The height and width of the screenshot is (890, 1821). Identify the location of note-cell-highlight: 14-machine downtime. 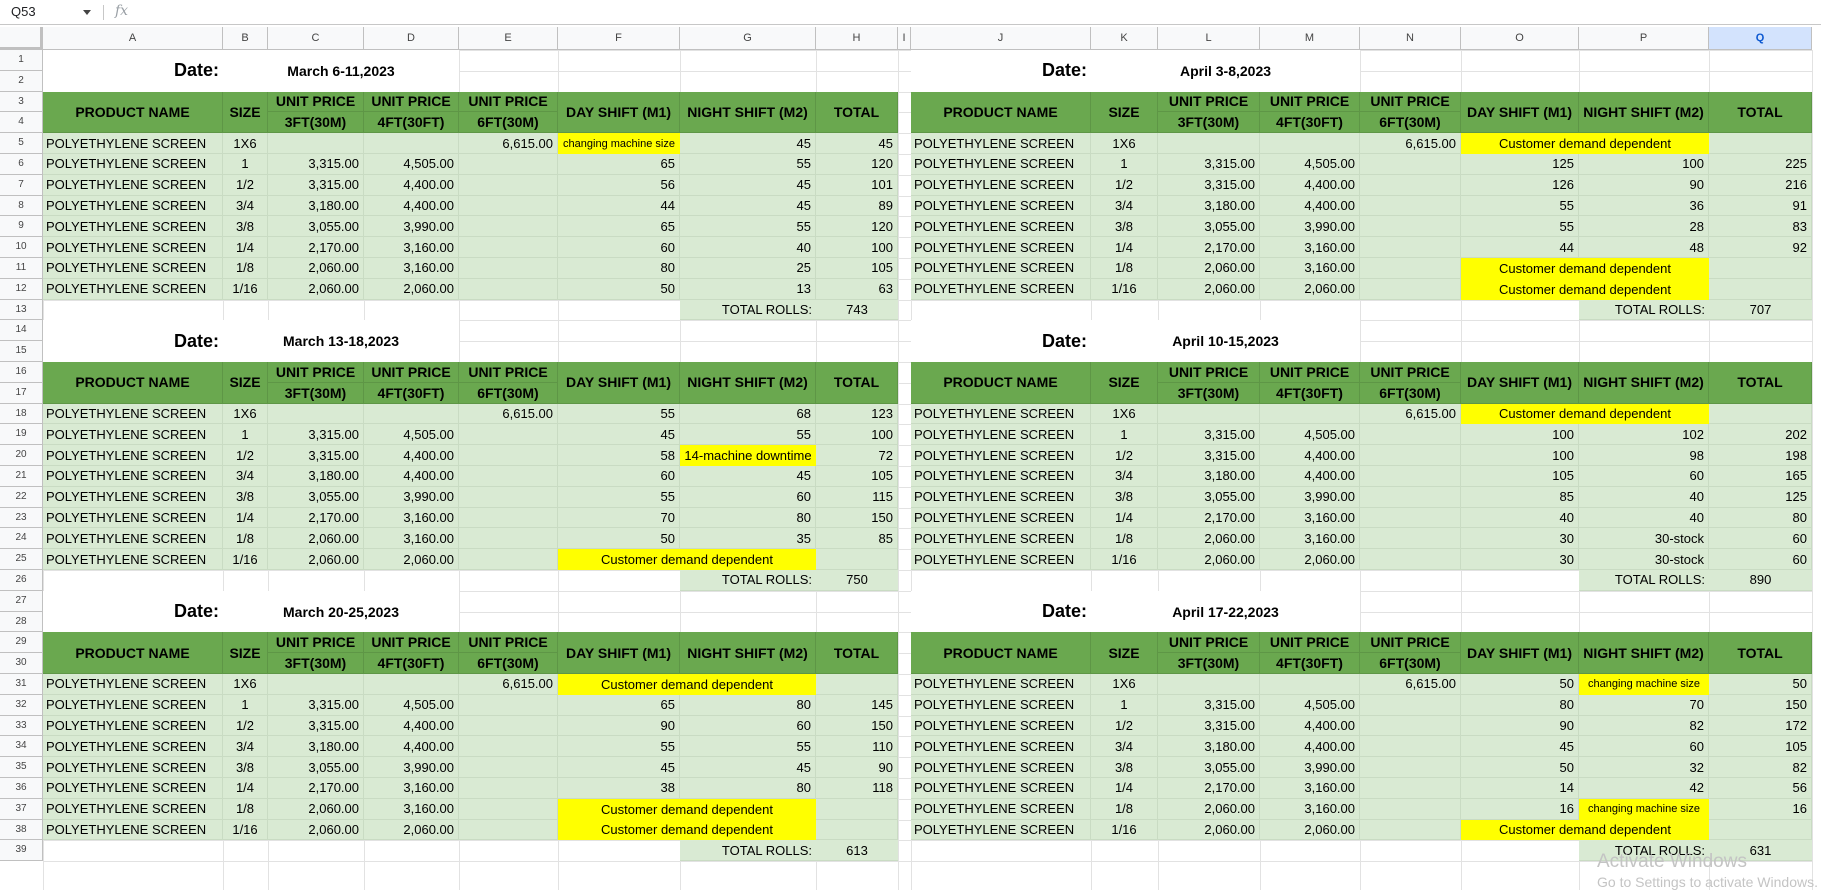
(748, 455).